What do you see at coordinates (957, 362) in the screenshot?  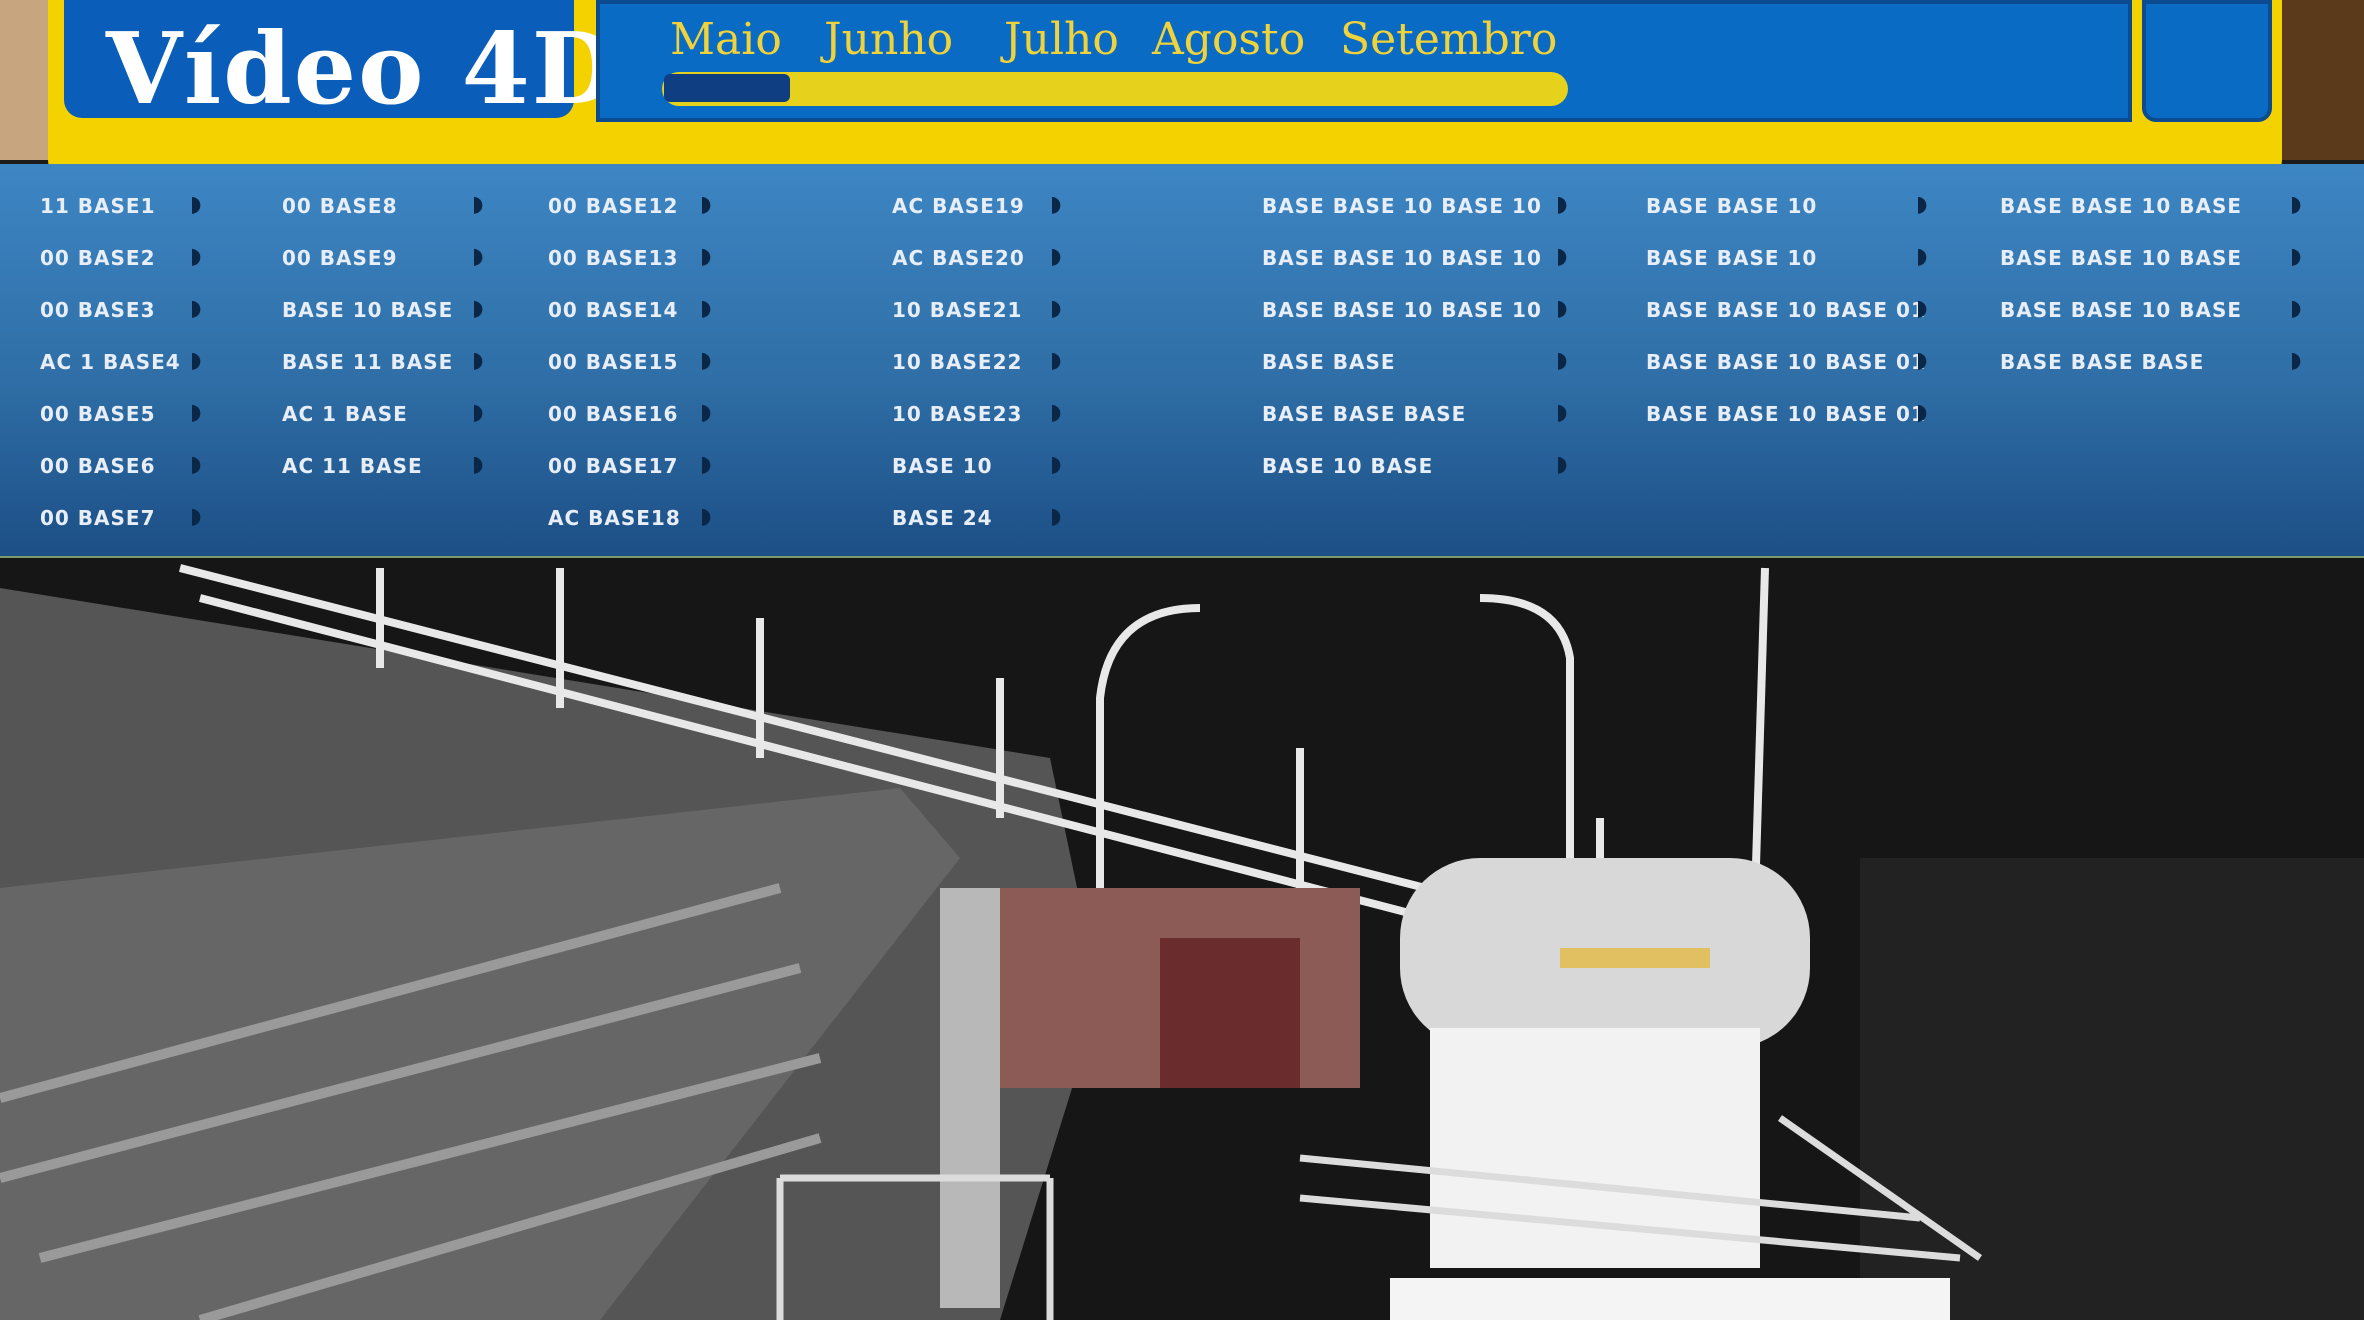 I see `schedule-cell: 10 BASE22` at bounding box center [957, 362].